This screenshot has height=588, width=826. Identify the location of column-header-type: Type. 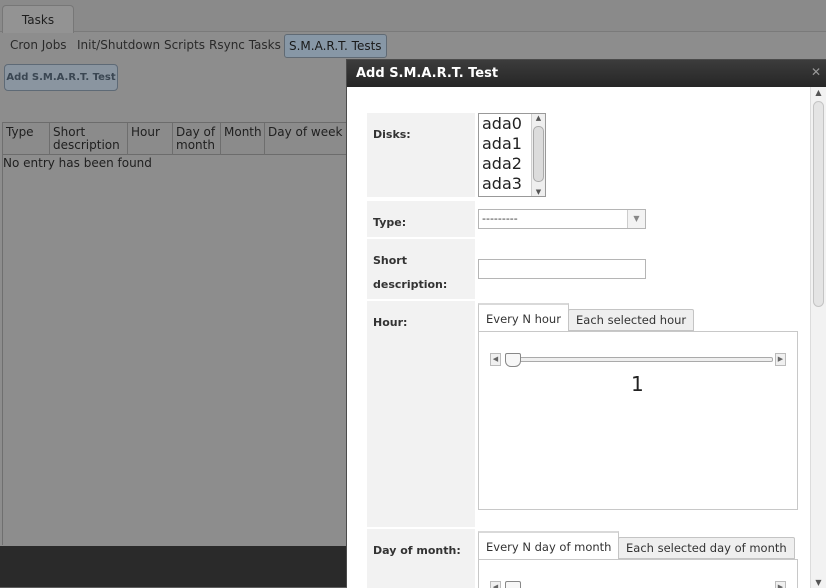
(26, 139).